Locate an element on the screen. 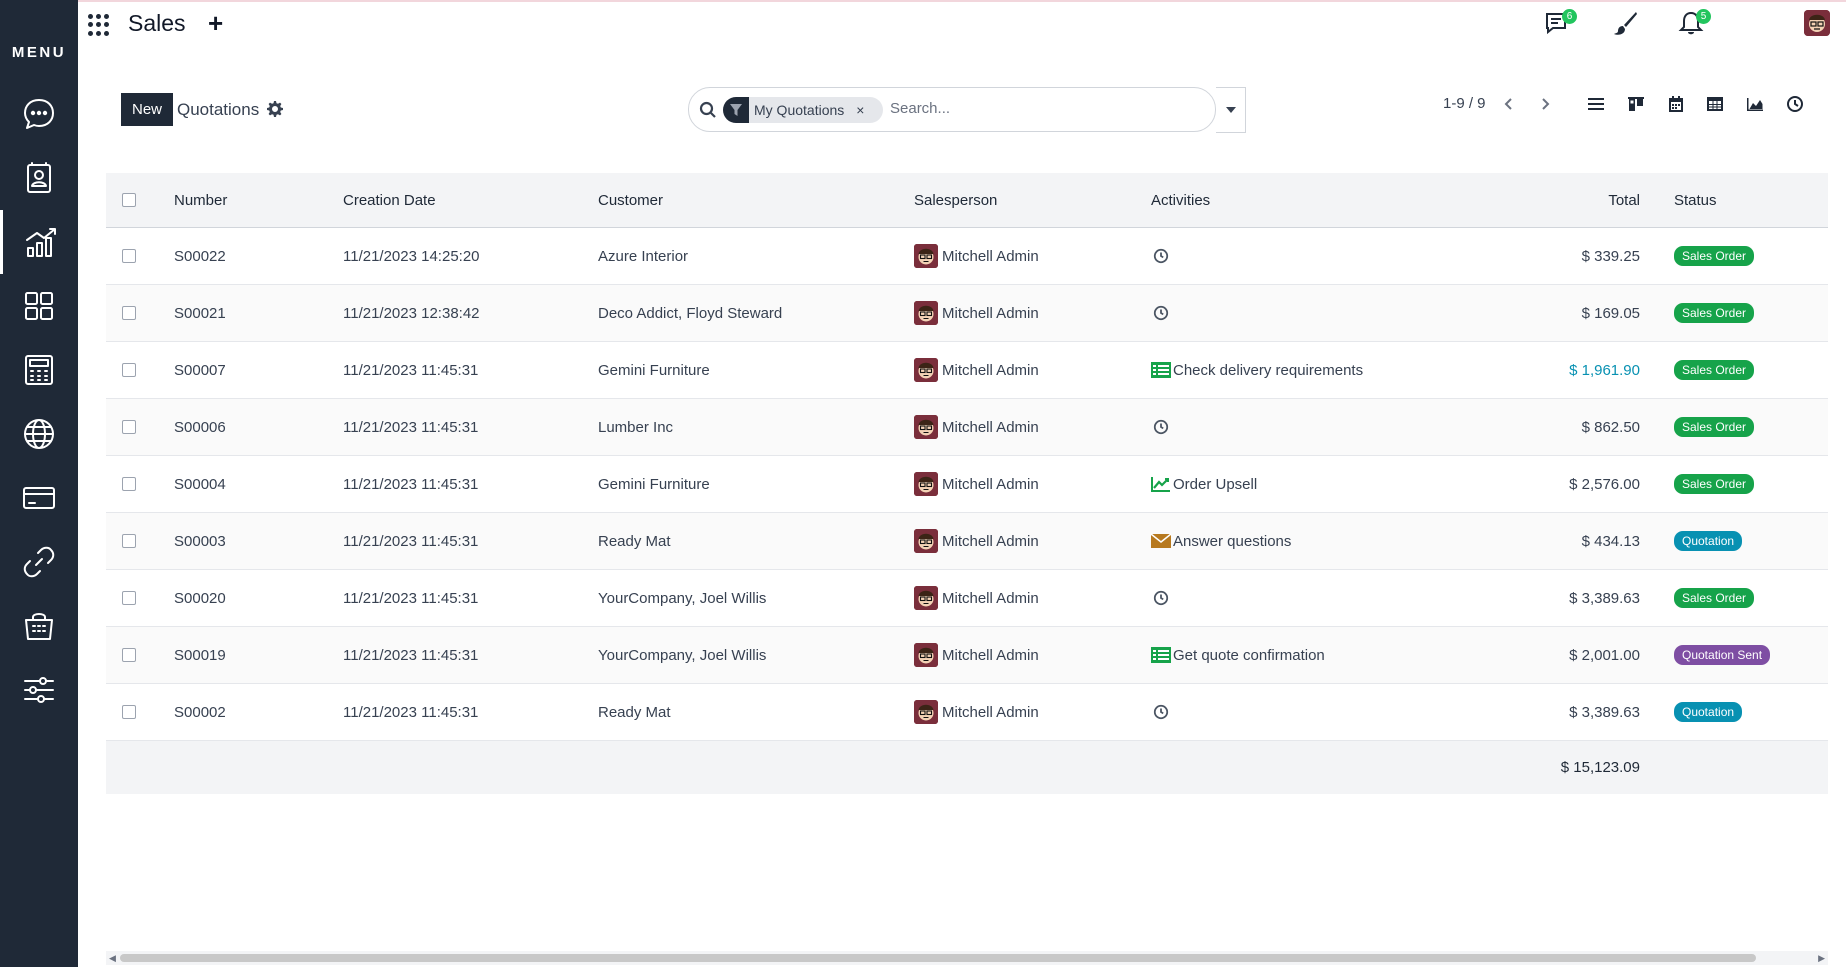 The height and width of the screenshot is (967, 1846). scroll-left-icon: ◀ is located at coordinates (112, 958).